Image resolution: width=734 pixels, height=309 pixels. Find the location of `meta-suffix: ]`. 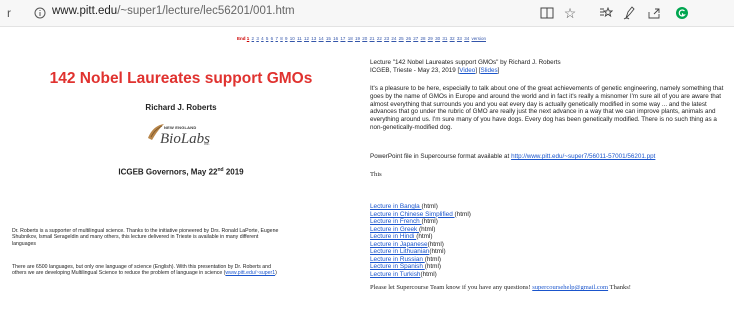

meta-suffix: ] is located at coordinates (498, 70).